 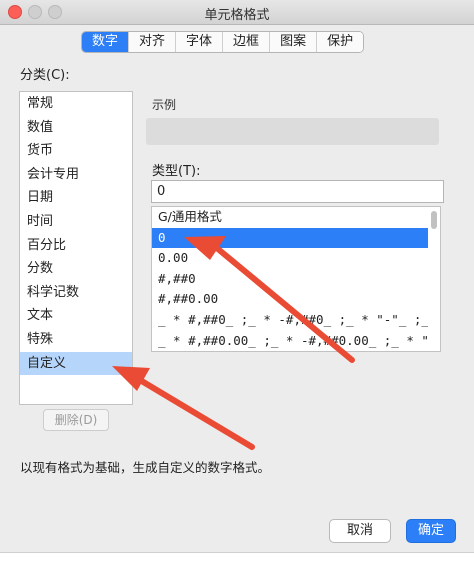 I want to click on category-item-custom: 自定义, so click(x=76, y=363).